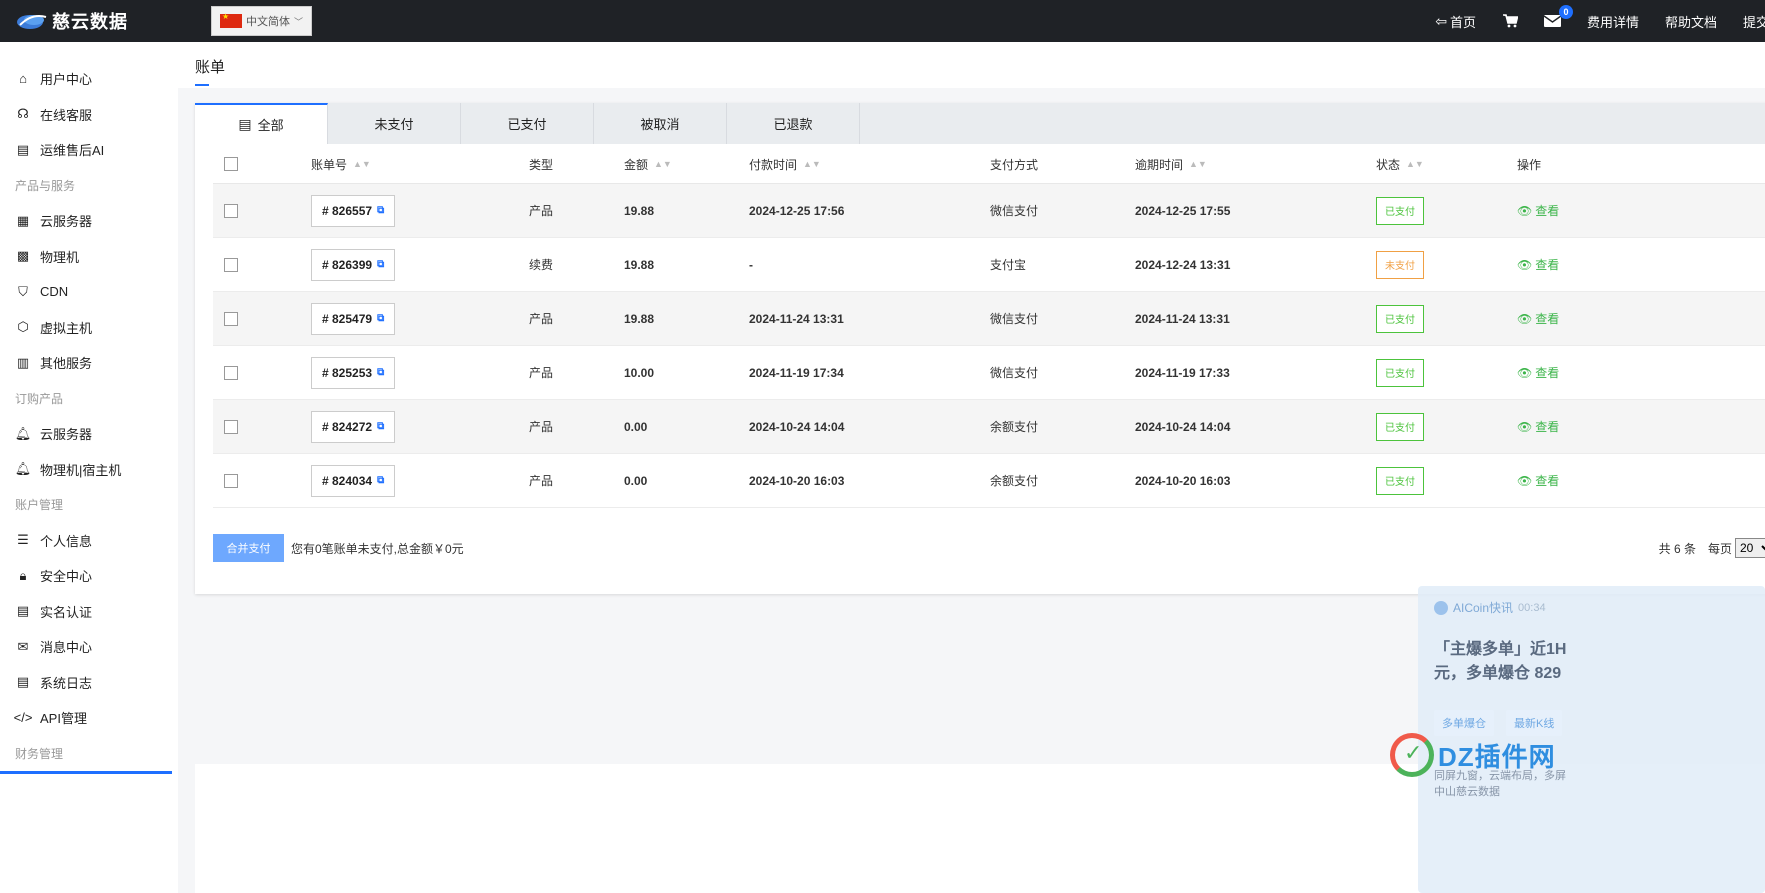 The width and height of the screenshot is (1765, 893). Describe the element at coordinates (89, 328) in the screenshot. I see `sidebar-item: ⬡ 虚拟主机` at that location.